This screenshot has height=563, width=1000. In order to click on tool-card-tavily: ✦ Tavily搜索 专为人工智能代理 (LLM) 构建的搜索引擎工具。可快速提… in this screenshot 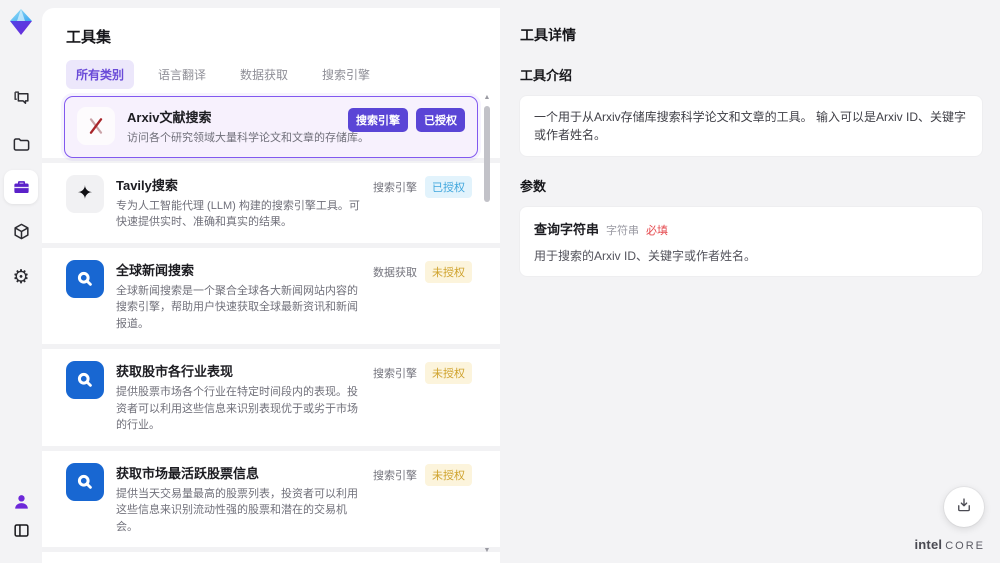, I will do `click(271, 202)`.